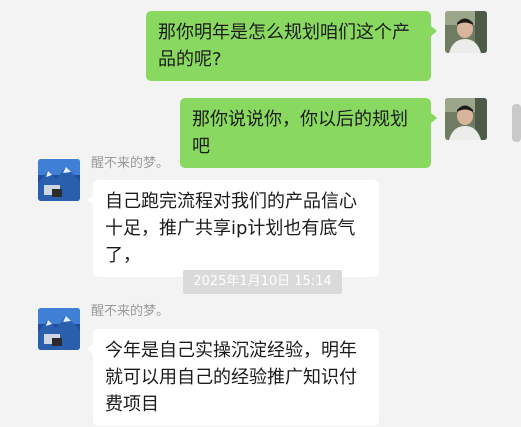  I want to click on scrollbar-thumb, so click(516, 123).